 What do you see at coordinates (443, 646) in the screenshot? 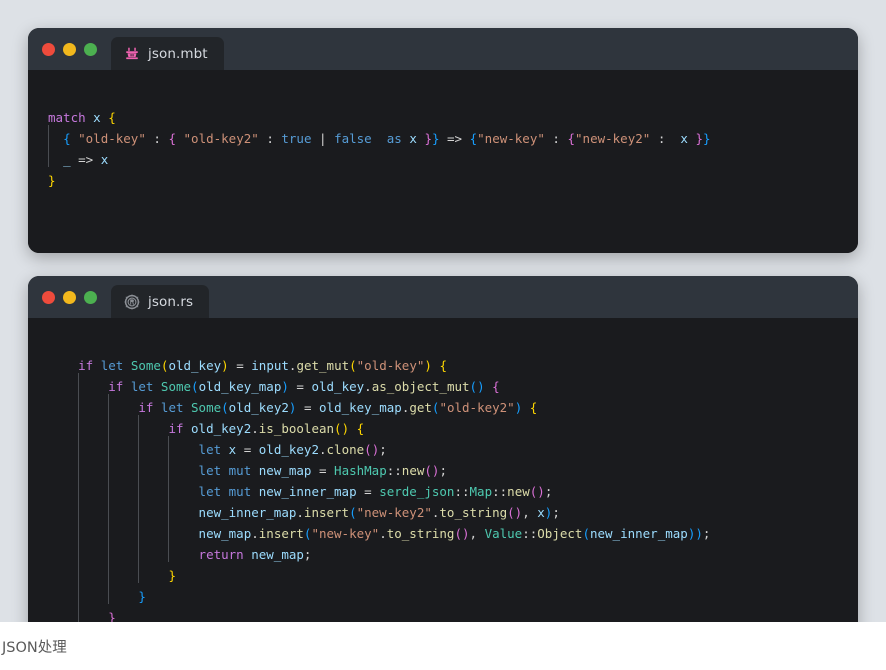
I see `caption-text: JSON处理` at bounding box center [443, 646].